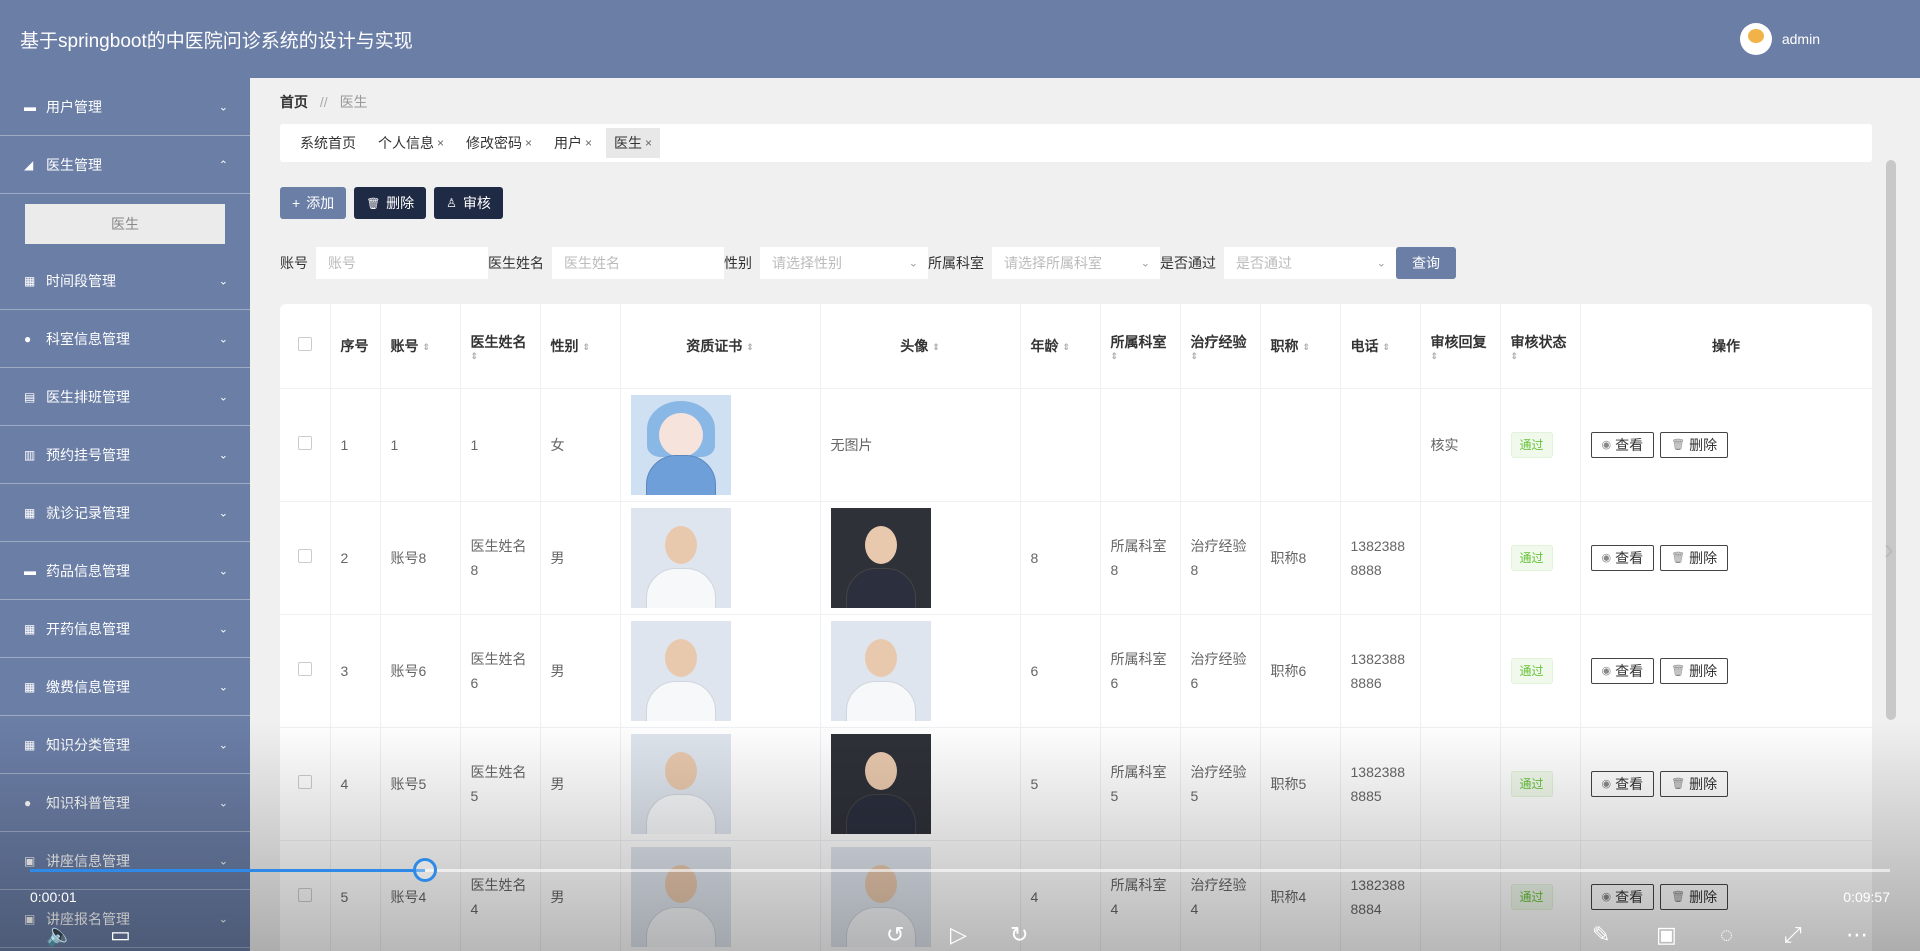 The height and width of the screenshot is (951, 1920). Describe the element at coordinates (402, 263) in the screenshot. I see `account-input: 账号` at that location.